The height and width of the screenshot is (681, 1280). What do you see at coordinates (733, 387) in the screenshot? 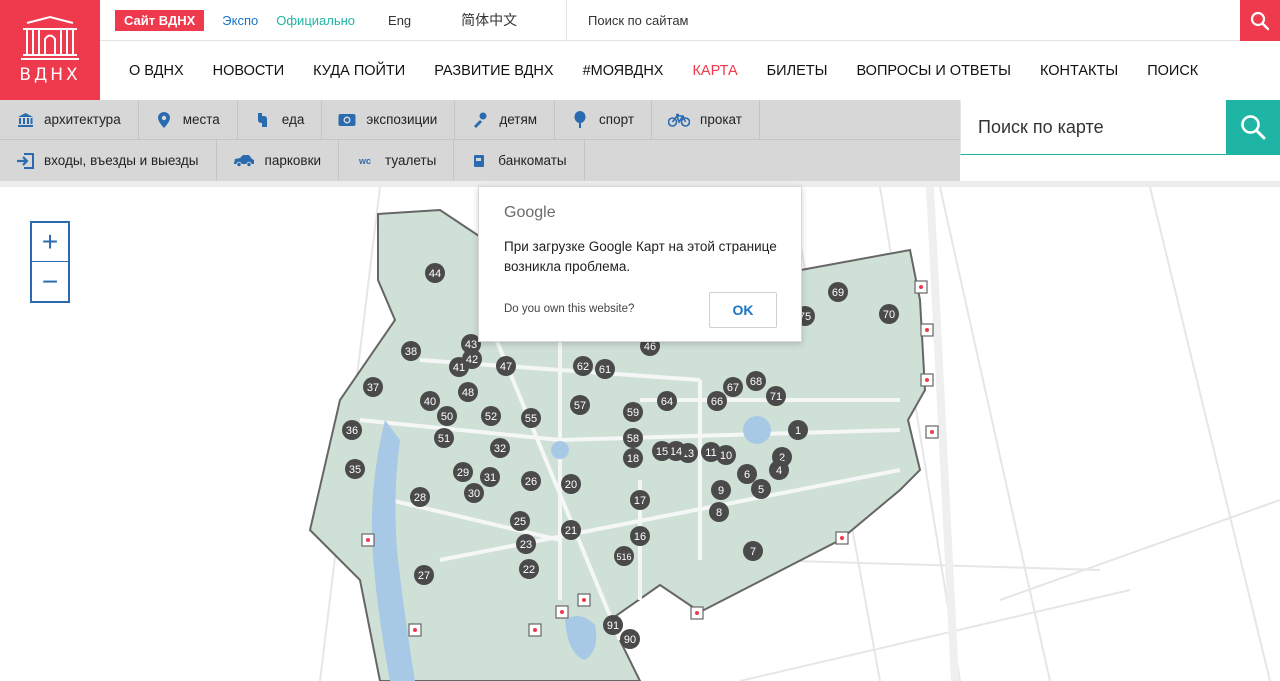
I see `map-marker-67: 67` at bounding box center [733, 387].